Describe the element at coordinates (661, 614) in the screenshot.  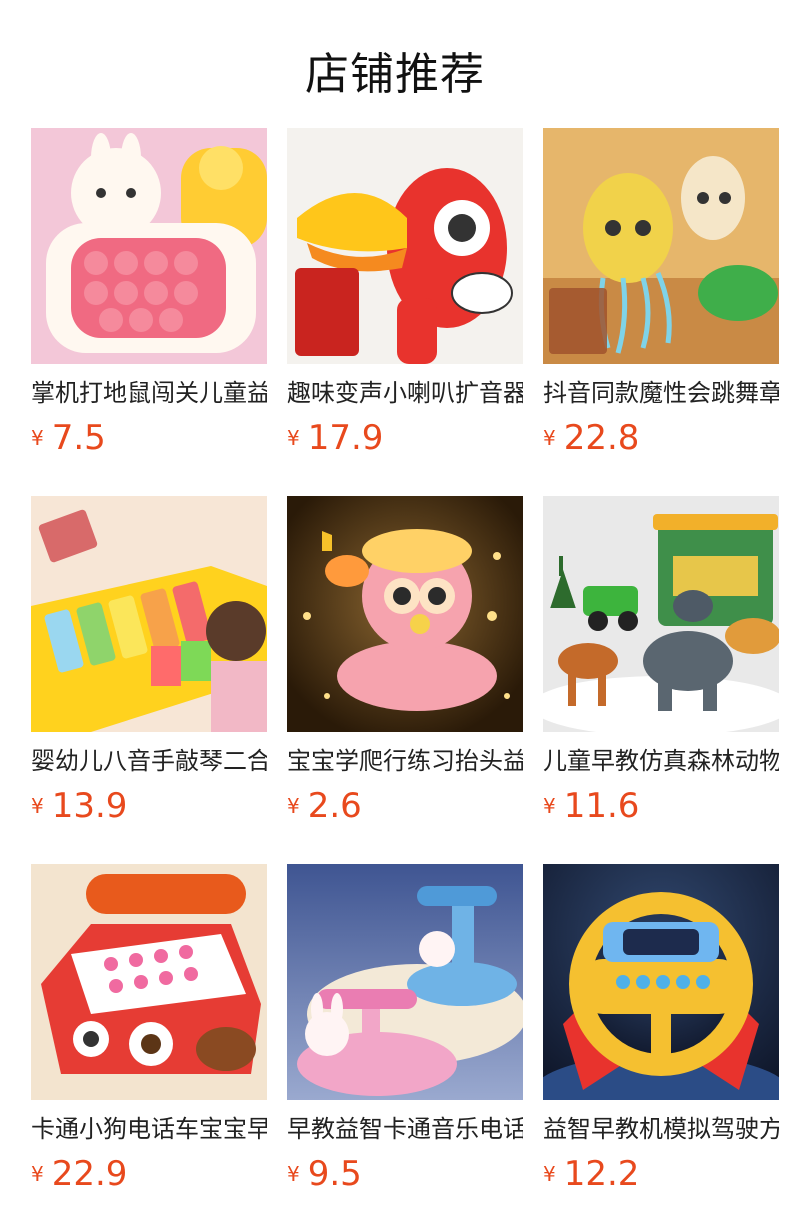
I see `product-image-animal-figures-bucket` at that location.